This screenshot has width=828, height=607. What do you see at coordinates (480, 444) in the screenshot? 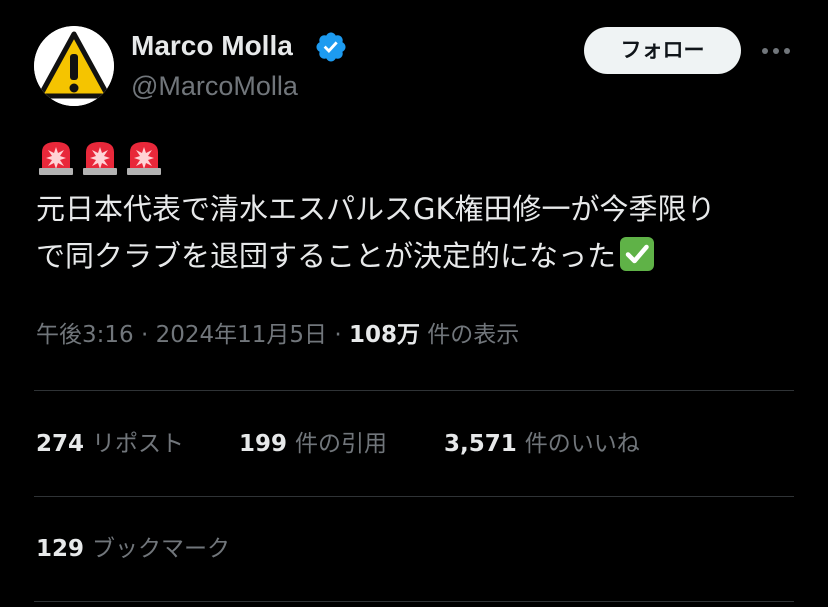
I see `likes-count: 3,571` at bounding box center [480, 444].